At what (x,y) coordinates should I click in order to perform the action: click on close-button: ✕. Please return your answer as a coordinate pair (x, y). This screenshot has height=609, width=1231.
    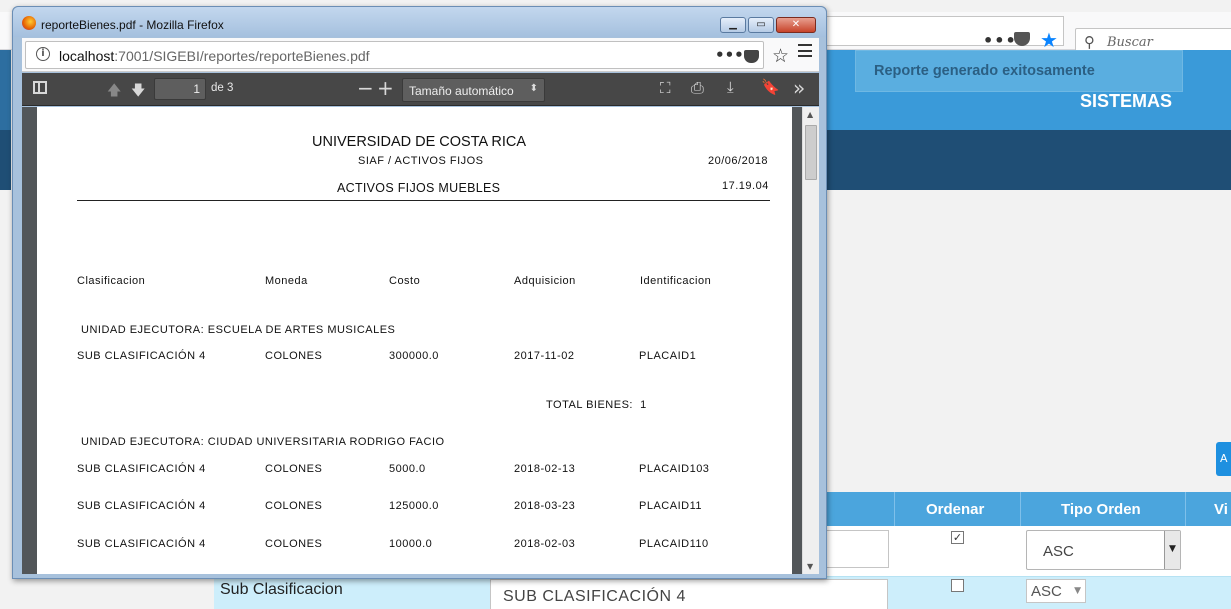
    Looking at the image, I should click on (796, 25).